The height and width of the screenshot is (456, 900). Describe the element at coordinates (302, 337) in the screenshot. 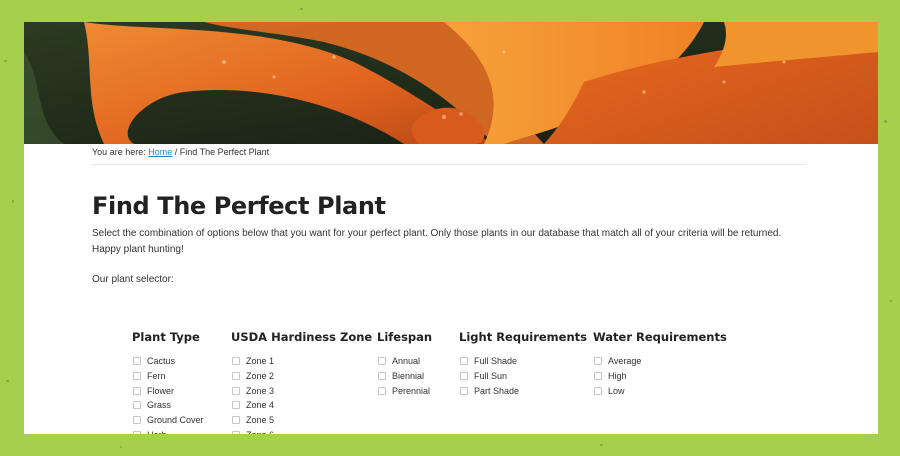

I see `filter-heading: USDA Hardiness Zone` at that location.